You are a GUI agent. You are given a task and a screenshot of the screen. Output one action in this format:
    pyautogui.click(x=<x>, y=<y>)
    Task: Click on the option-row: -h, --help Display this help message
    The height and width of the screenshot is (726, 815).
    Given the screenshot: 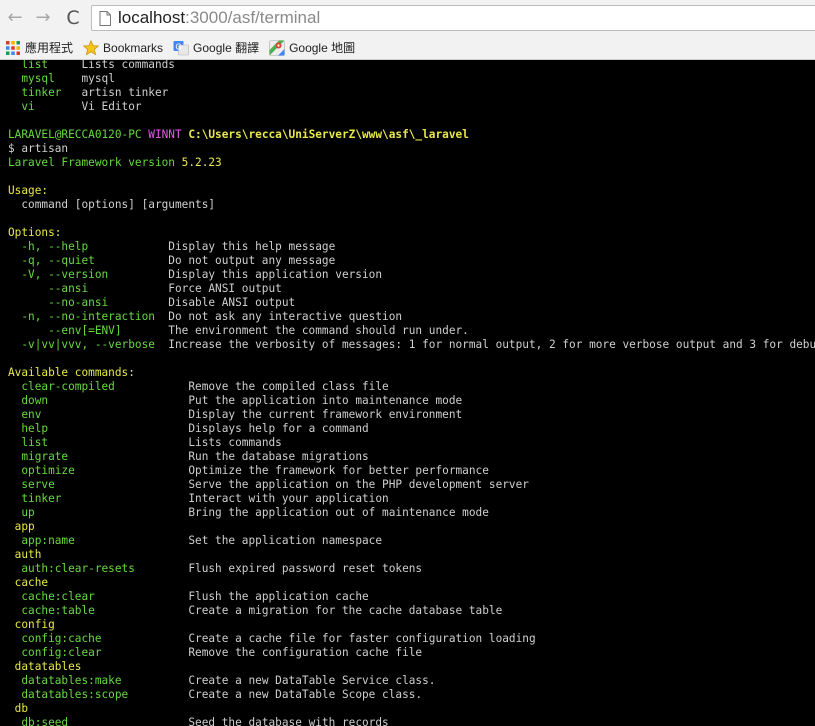 What is the action you would take?
    pyautogui.click(x=171, y=247)
    